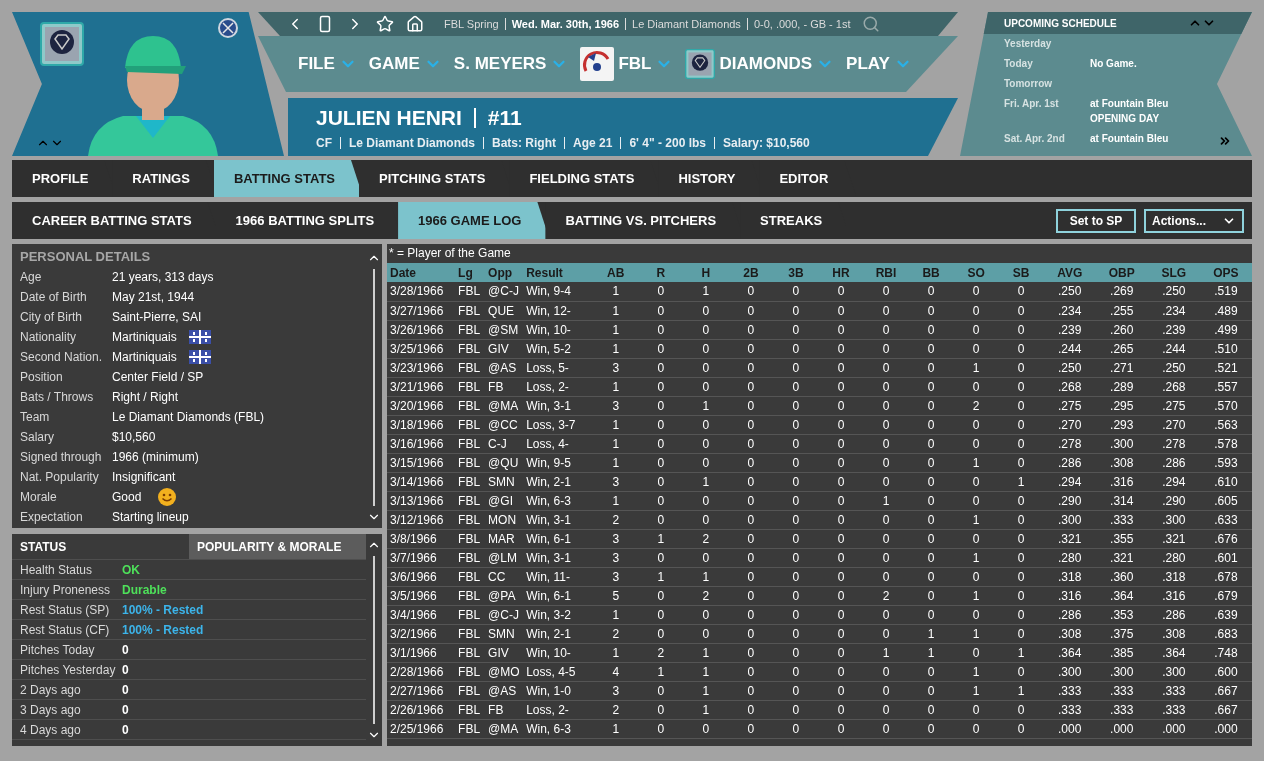 The image size is (1264, 761). Describe the element at coordinates (558, 272) in the screenshot. I see `column-header: Result` at that location.